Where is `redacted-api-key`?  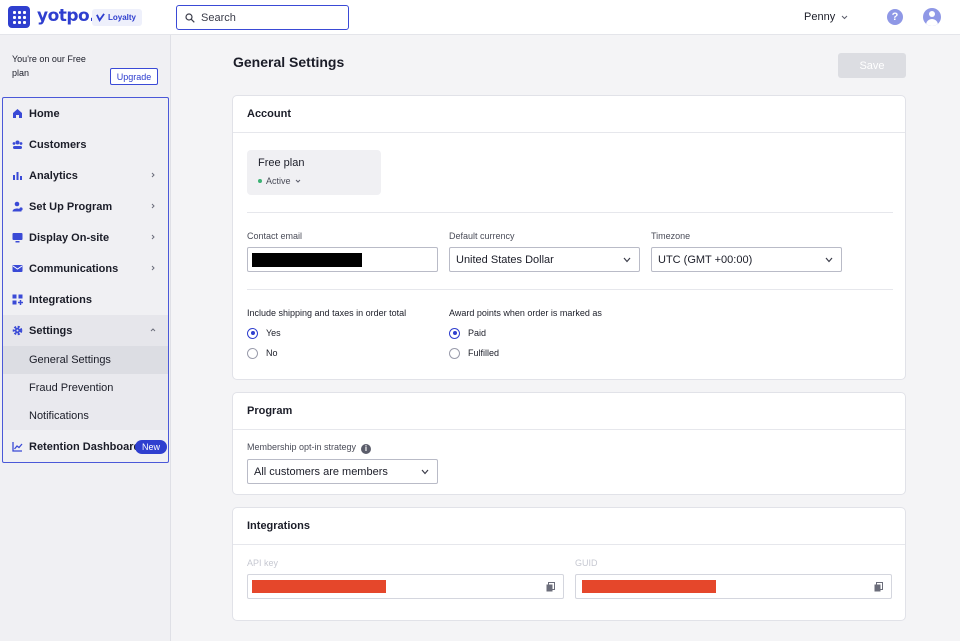
redacted-api-key is located at coordinates (319, 586).